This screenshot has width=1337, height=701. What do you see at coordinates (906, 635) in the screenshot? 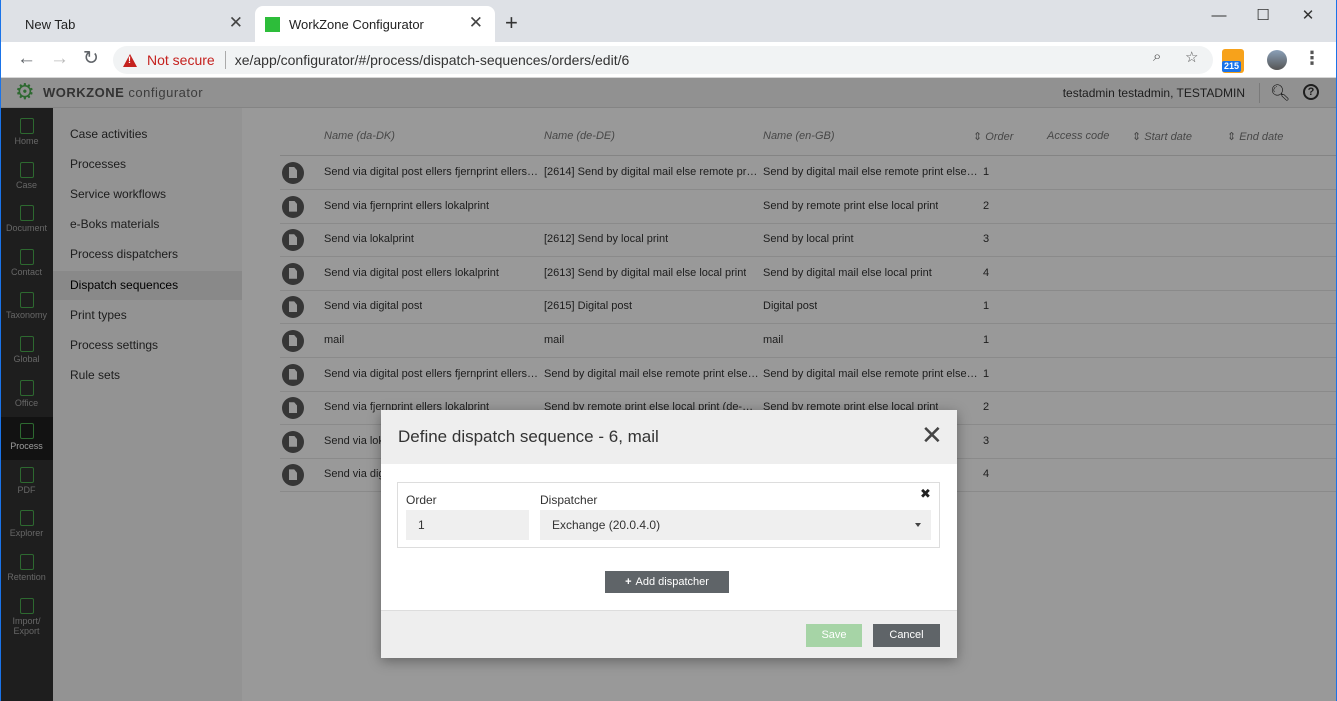
I see `cancel-button: Cancel` at bounding box center [906, 635].